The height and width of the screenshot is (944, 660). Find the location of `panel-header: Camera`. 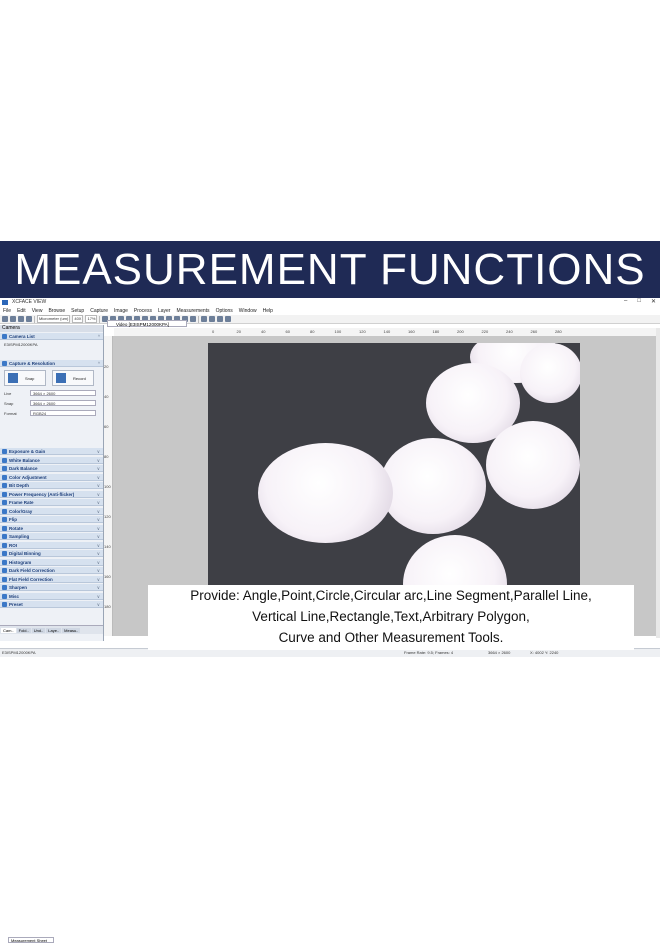

panel-header: Camera is located at coordinates (51, 328).